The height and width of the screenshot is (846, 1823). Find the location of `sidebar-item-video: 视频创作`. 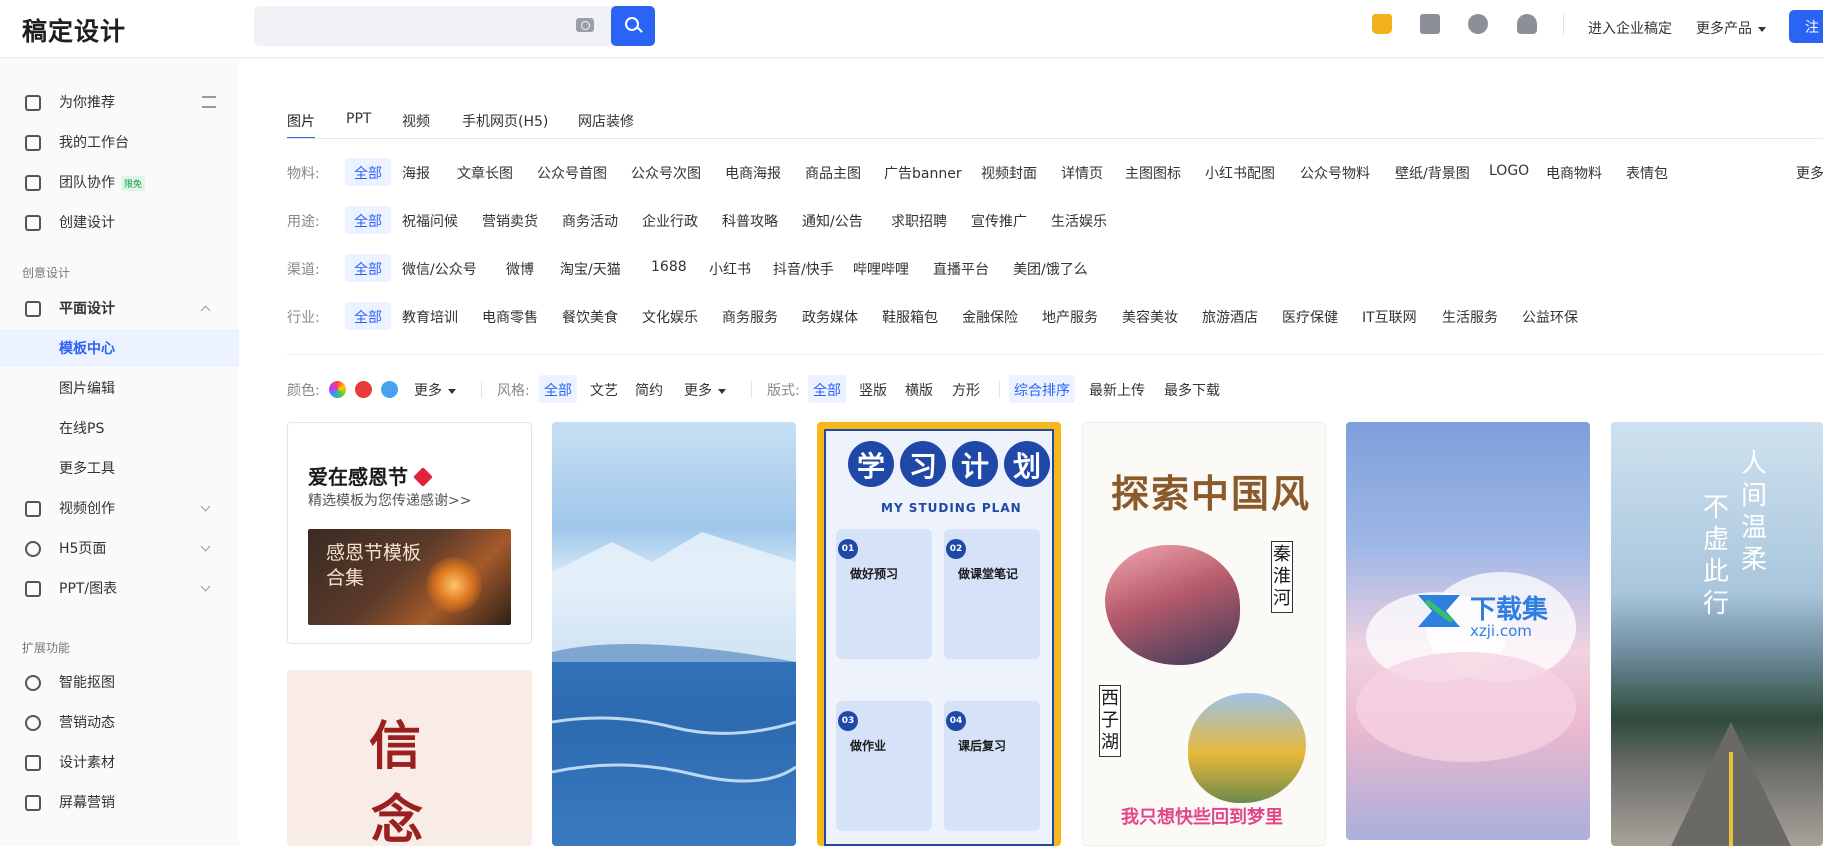

sidebar-item-video: 视频创作 is located at coordinates (119, 508).